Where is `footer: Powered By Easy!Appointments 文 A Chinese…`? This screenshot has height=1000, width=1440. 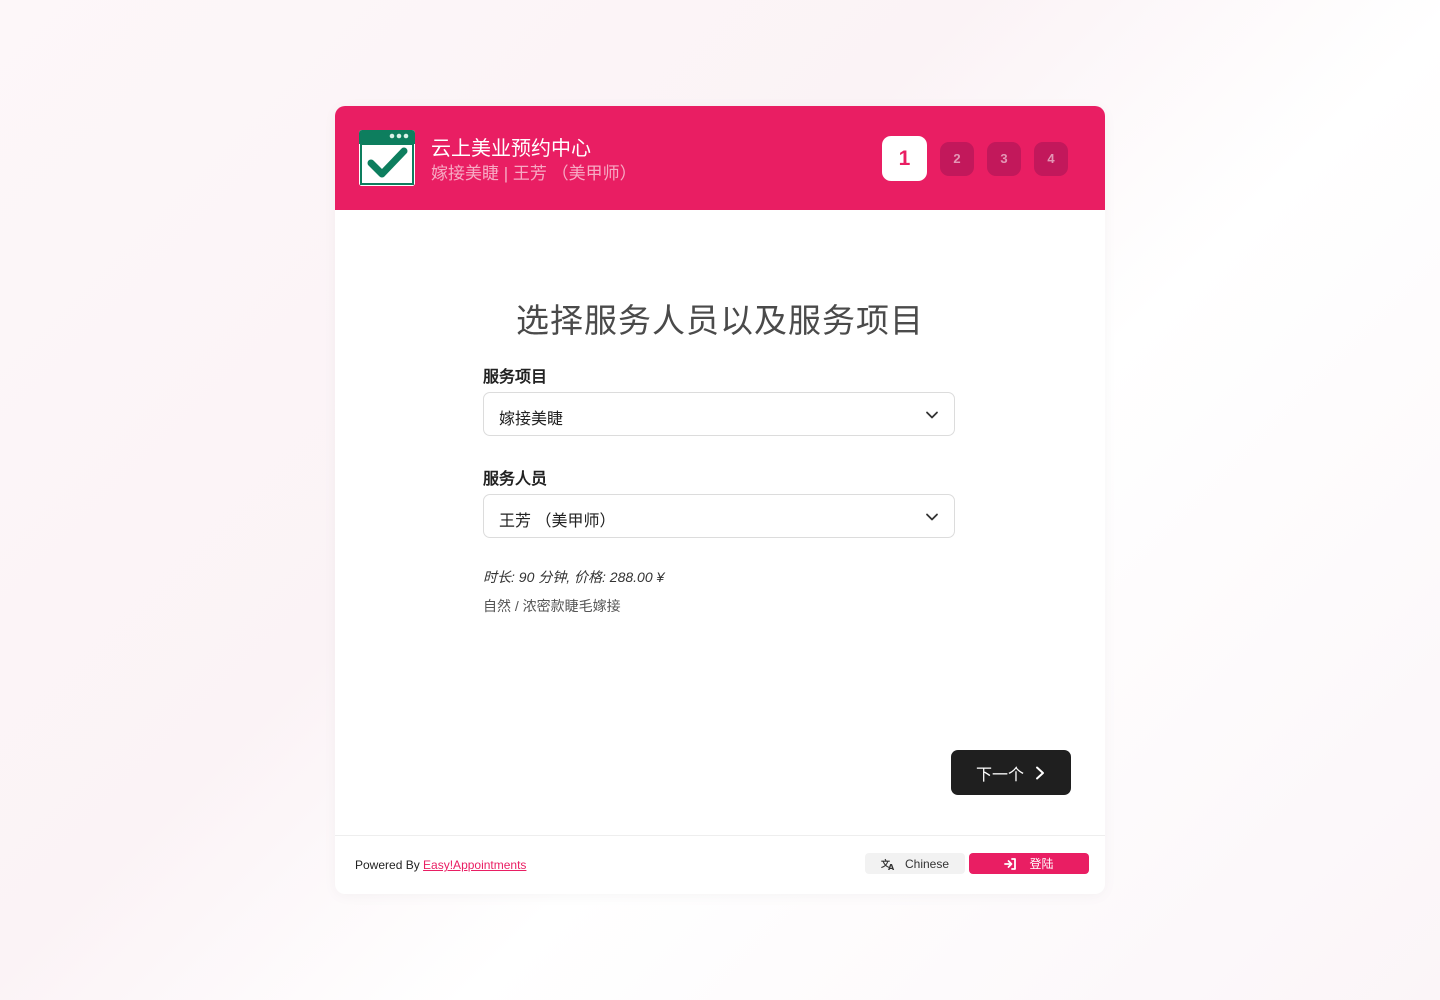 footer: Powered By Easy!Appointments 文 A Chinese… is located at coordinates (720, 864).